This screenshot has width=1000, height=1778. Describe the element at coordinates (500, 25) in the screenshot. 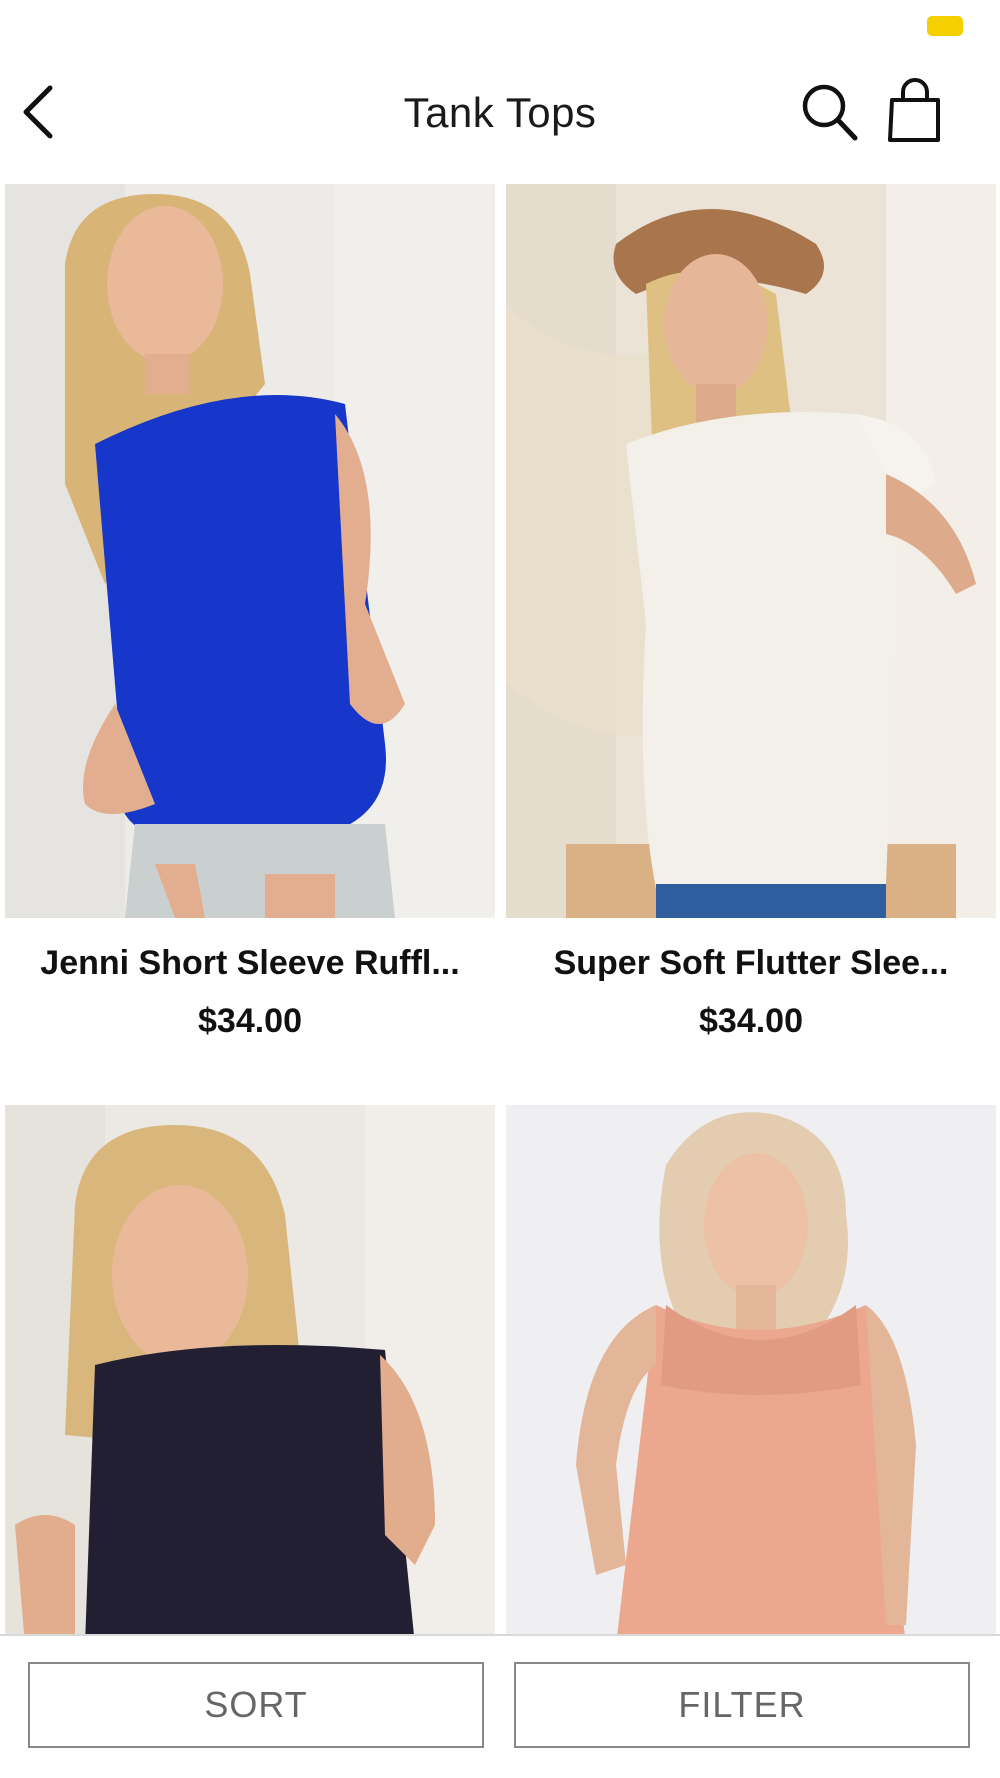

I see `status-bar` at that location.